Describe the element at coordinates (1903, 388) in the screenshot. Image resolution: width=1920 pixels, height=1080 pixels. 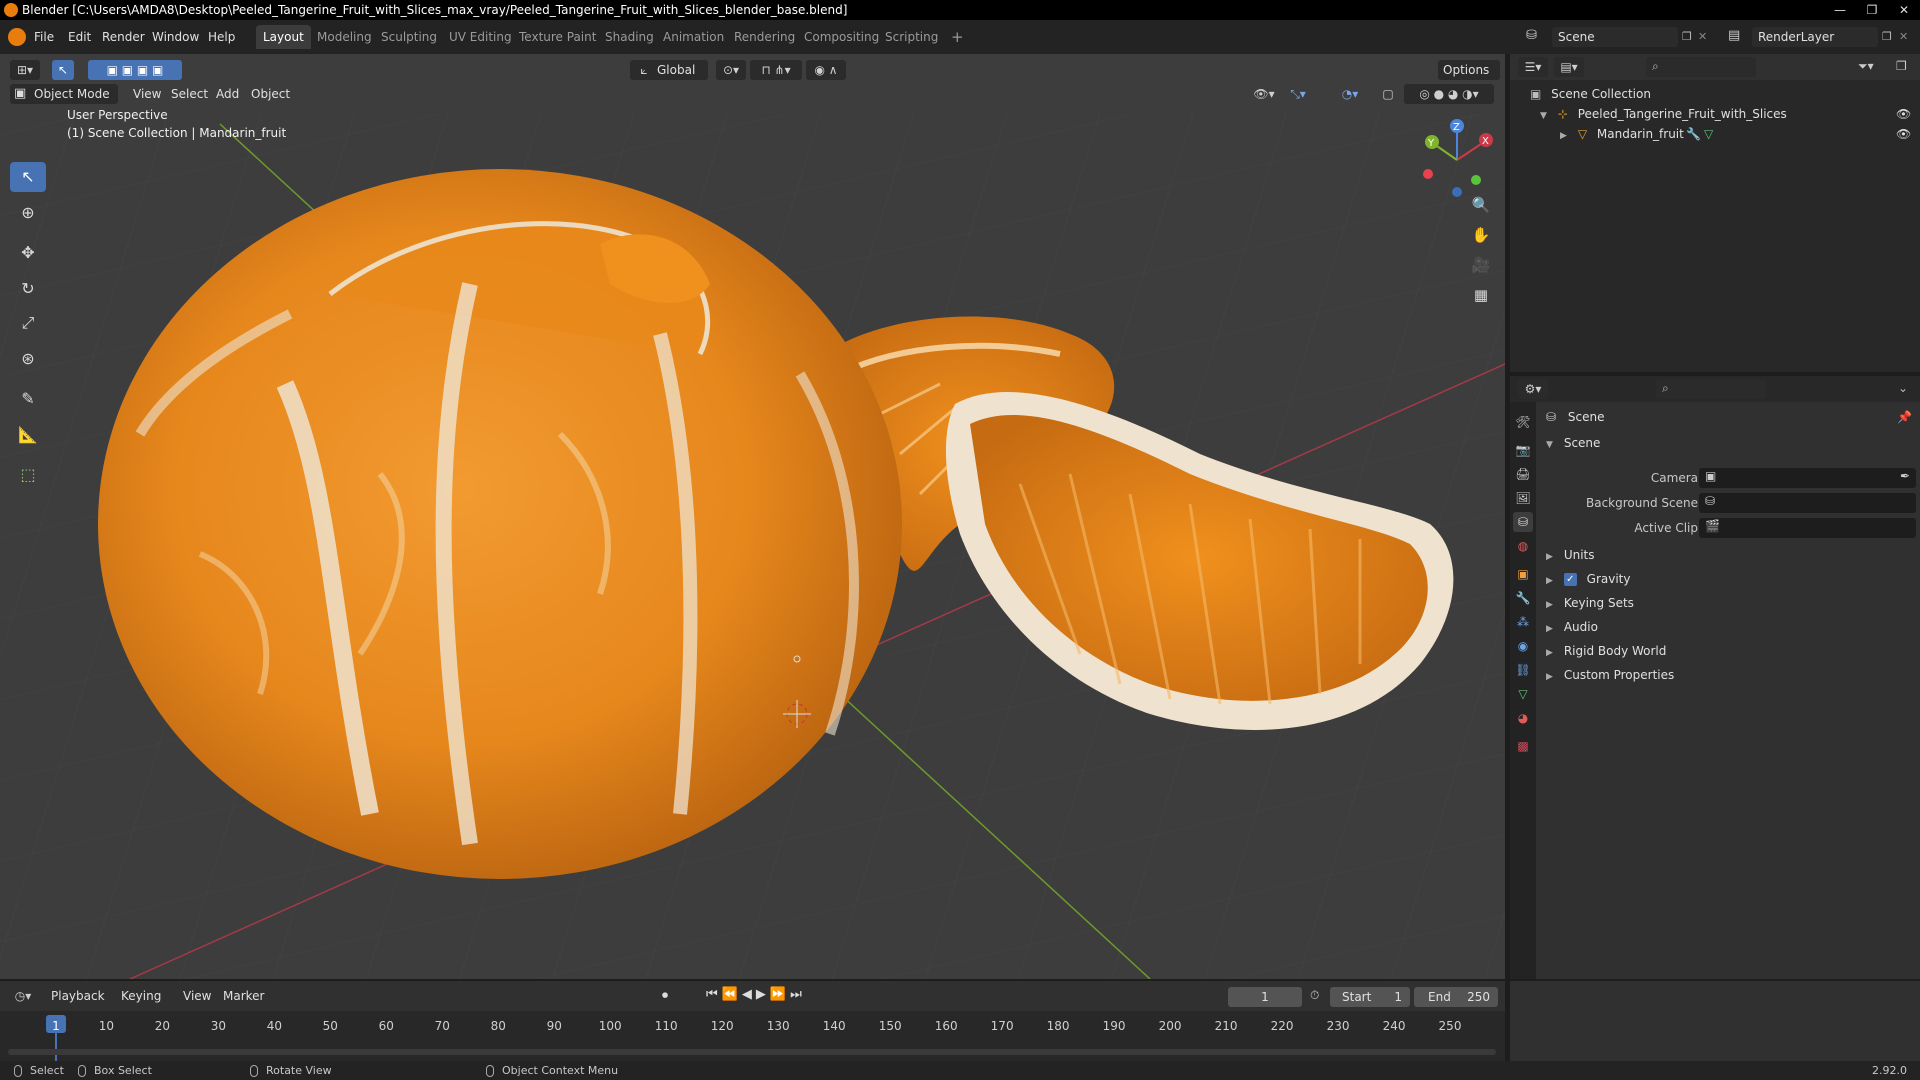
I see `chevron-down-icon: ⌄` at that location.